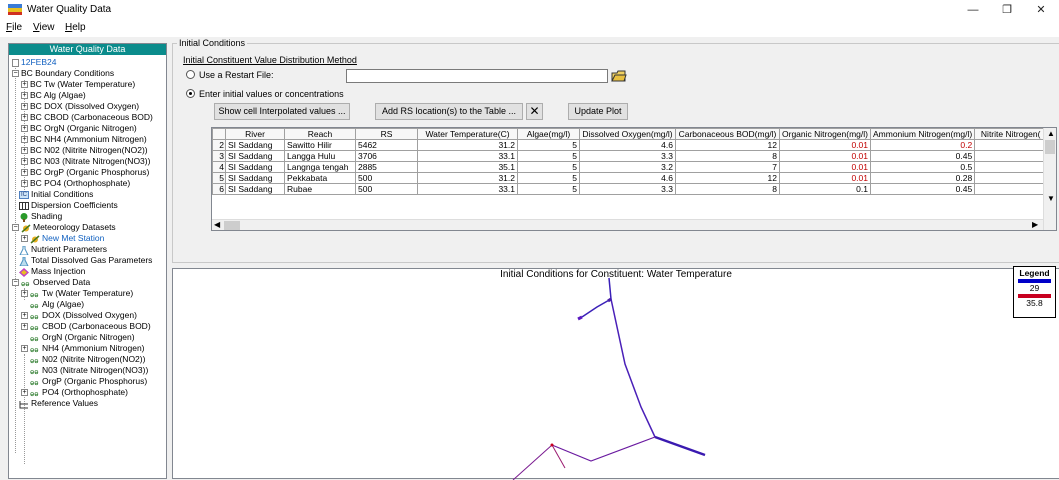 This screenshot has width=1059, height=480. Describe the element at coordinates (219, 167) in the screenshot. I see `row-number: 4` at that location.